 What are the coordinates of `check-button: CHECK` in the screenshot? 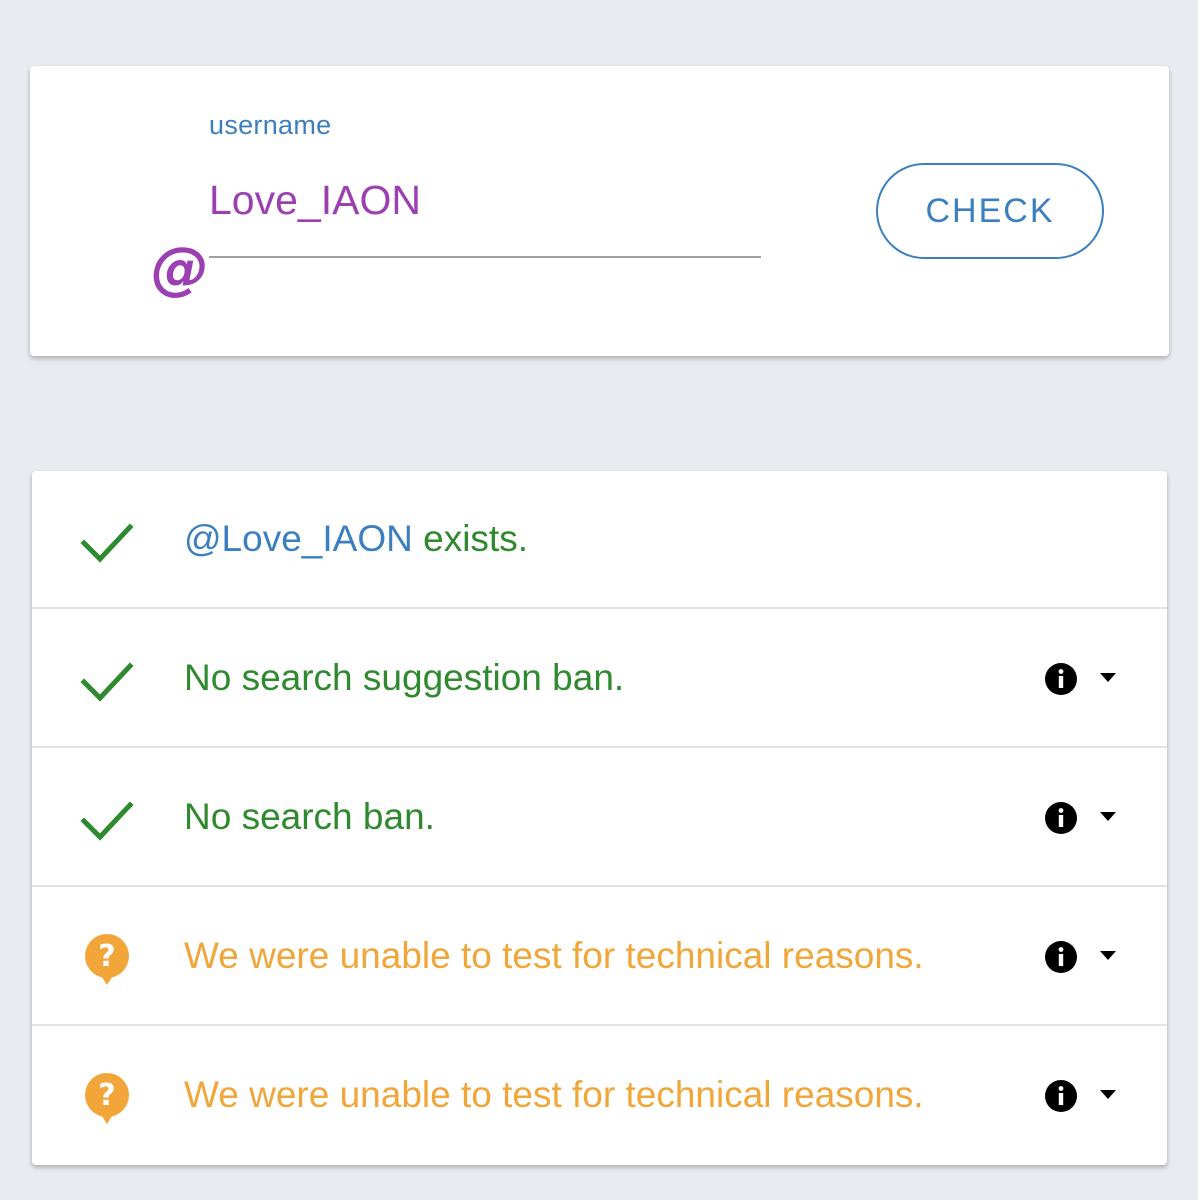 It's located at (990, 211).